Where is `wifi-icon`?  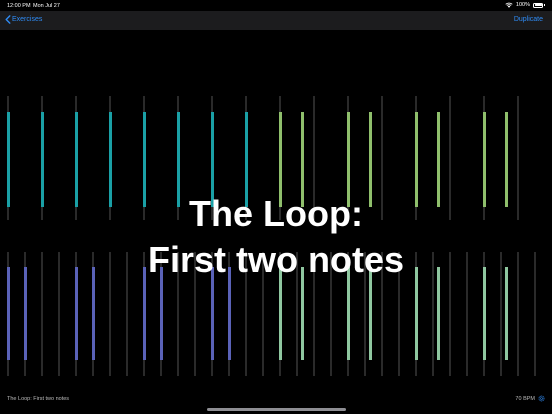
wifi-icon is located at coordinates (509, 5).